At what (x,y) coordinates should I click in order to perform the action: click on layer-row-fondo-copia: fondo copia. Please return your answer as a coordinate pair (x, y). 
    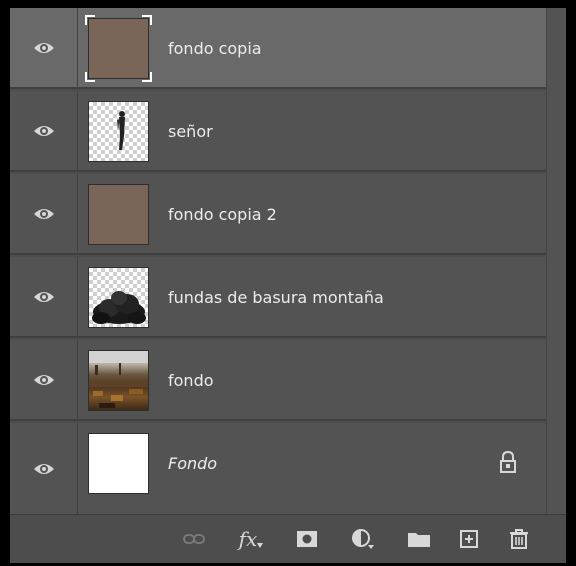
    Looking at the image, I should click on (278, 48).